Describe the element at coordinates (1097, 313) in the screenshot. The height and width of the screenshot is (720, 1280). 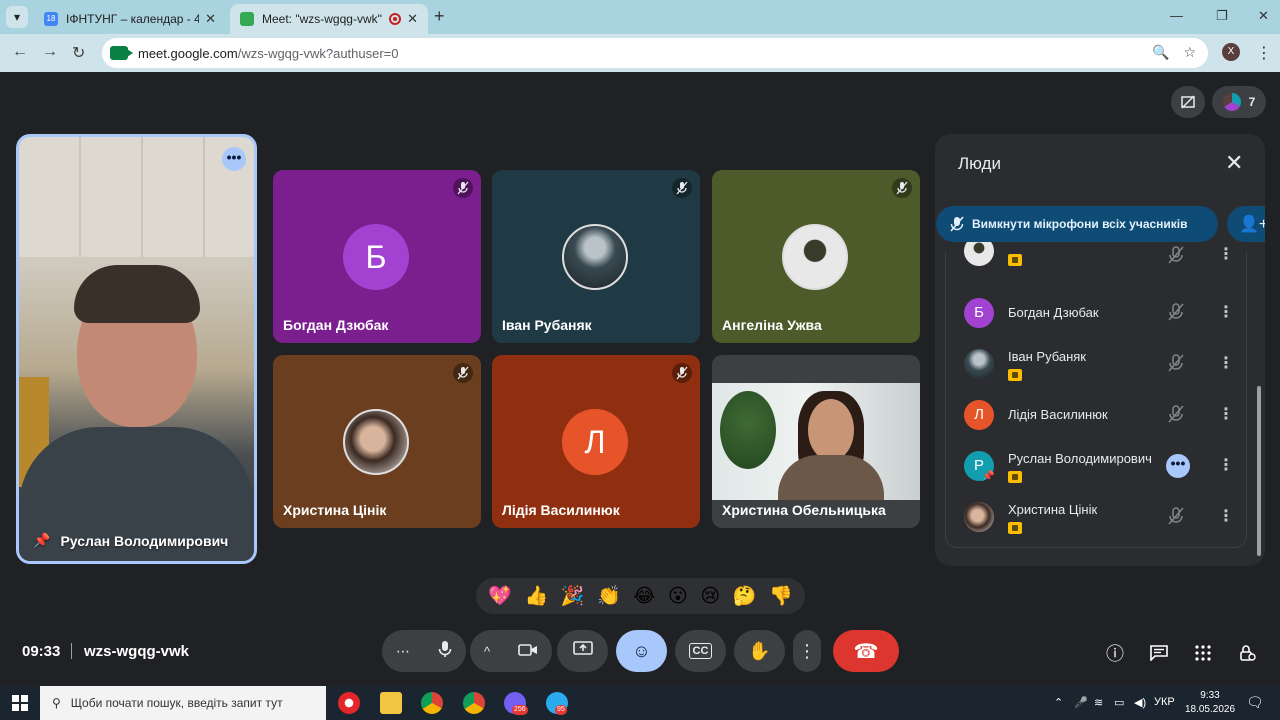
I see `list-item: Б Богдан Дзюбак ⋮` at that location.